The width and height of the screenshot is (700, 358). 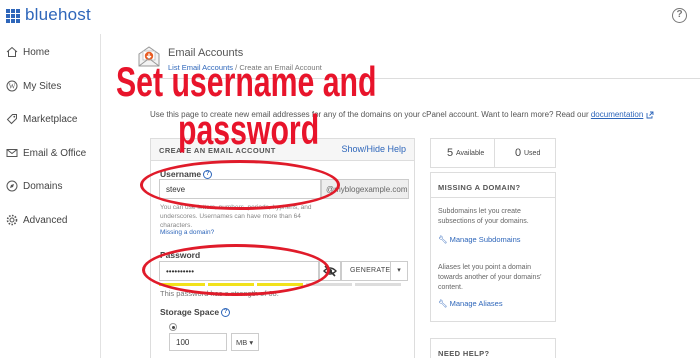 I want to click on manage-aliases-link: 🔧︎ Manage Aliases, so click(x=470, y=303).